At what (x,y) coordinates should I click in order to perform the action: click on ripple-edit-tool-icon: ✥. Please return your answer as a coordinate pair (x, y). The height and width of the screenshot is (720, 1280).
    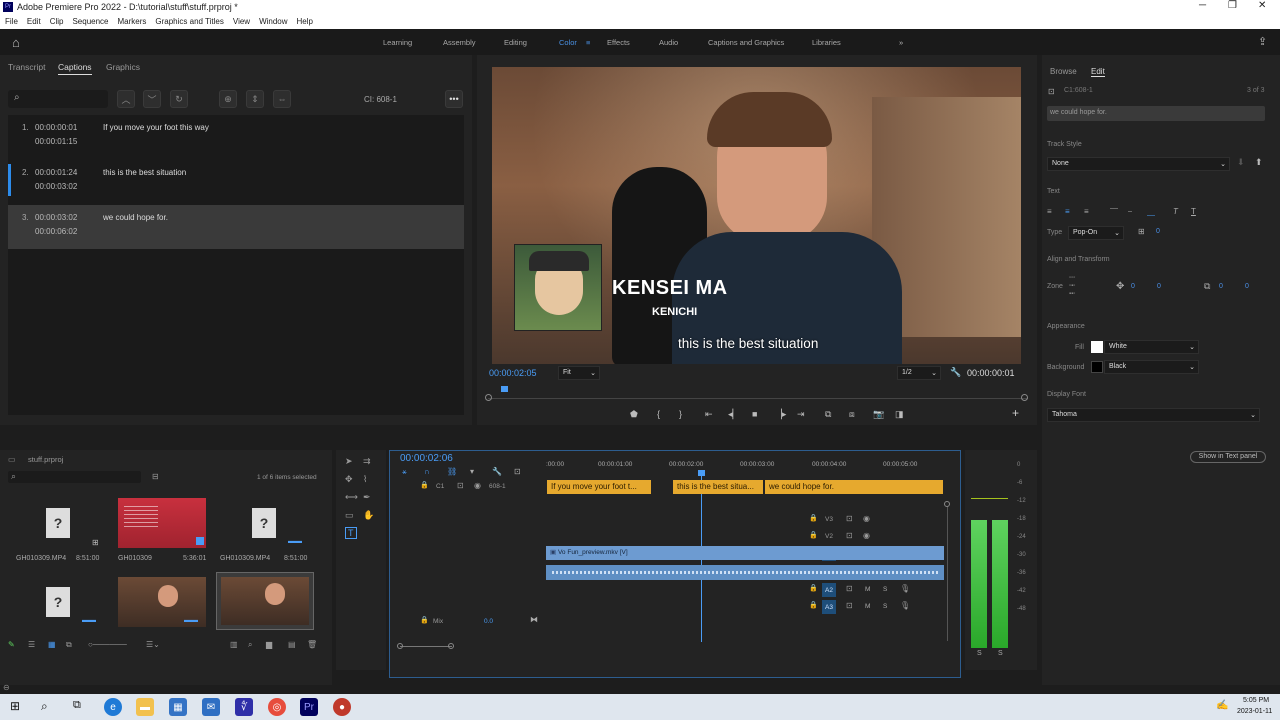
    Looking at the image, I should click on (349, 479).